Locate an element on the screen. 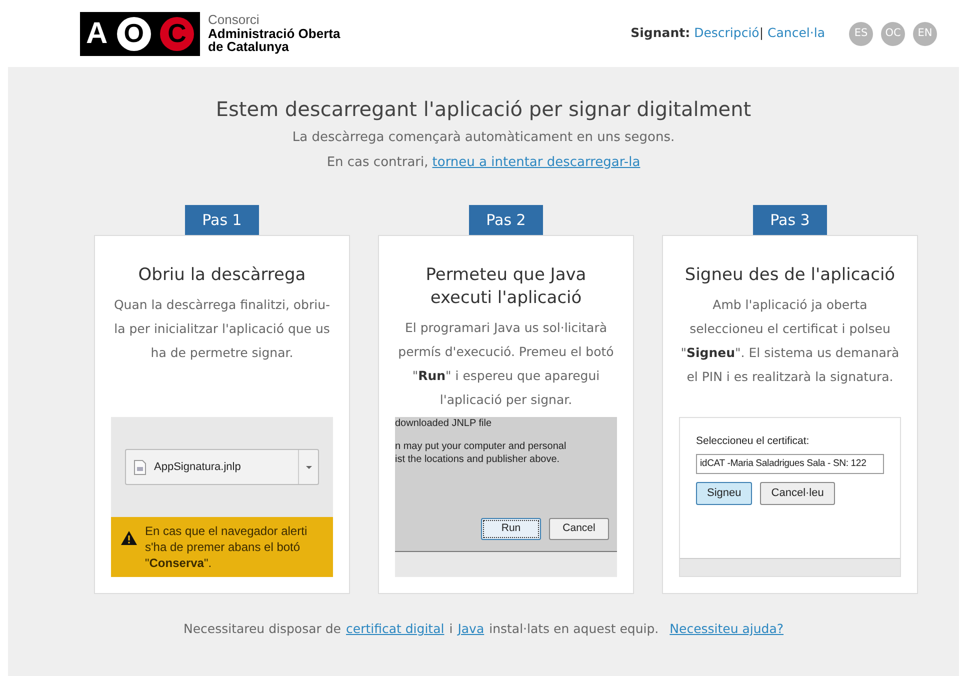 This screenshot has width=967, height=676. step-title: Obriu la descàrrega is located at coordinates (222, 275).